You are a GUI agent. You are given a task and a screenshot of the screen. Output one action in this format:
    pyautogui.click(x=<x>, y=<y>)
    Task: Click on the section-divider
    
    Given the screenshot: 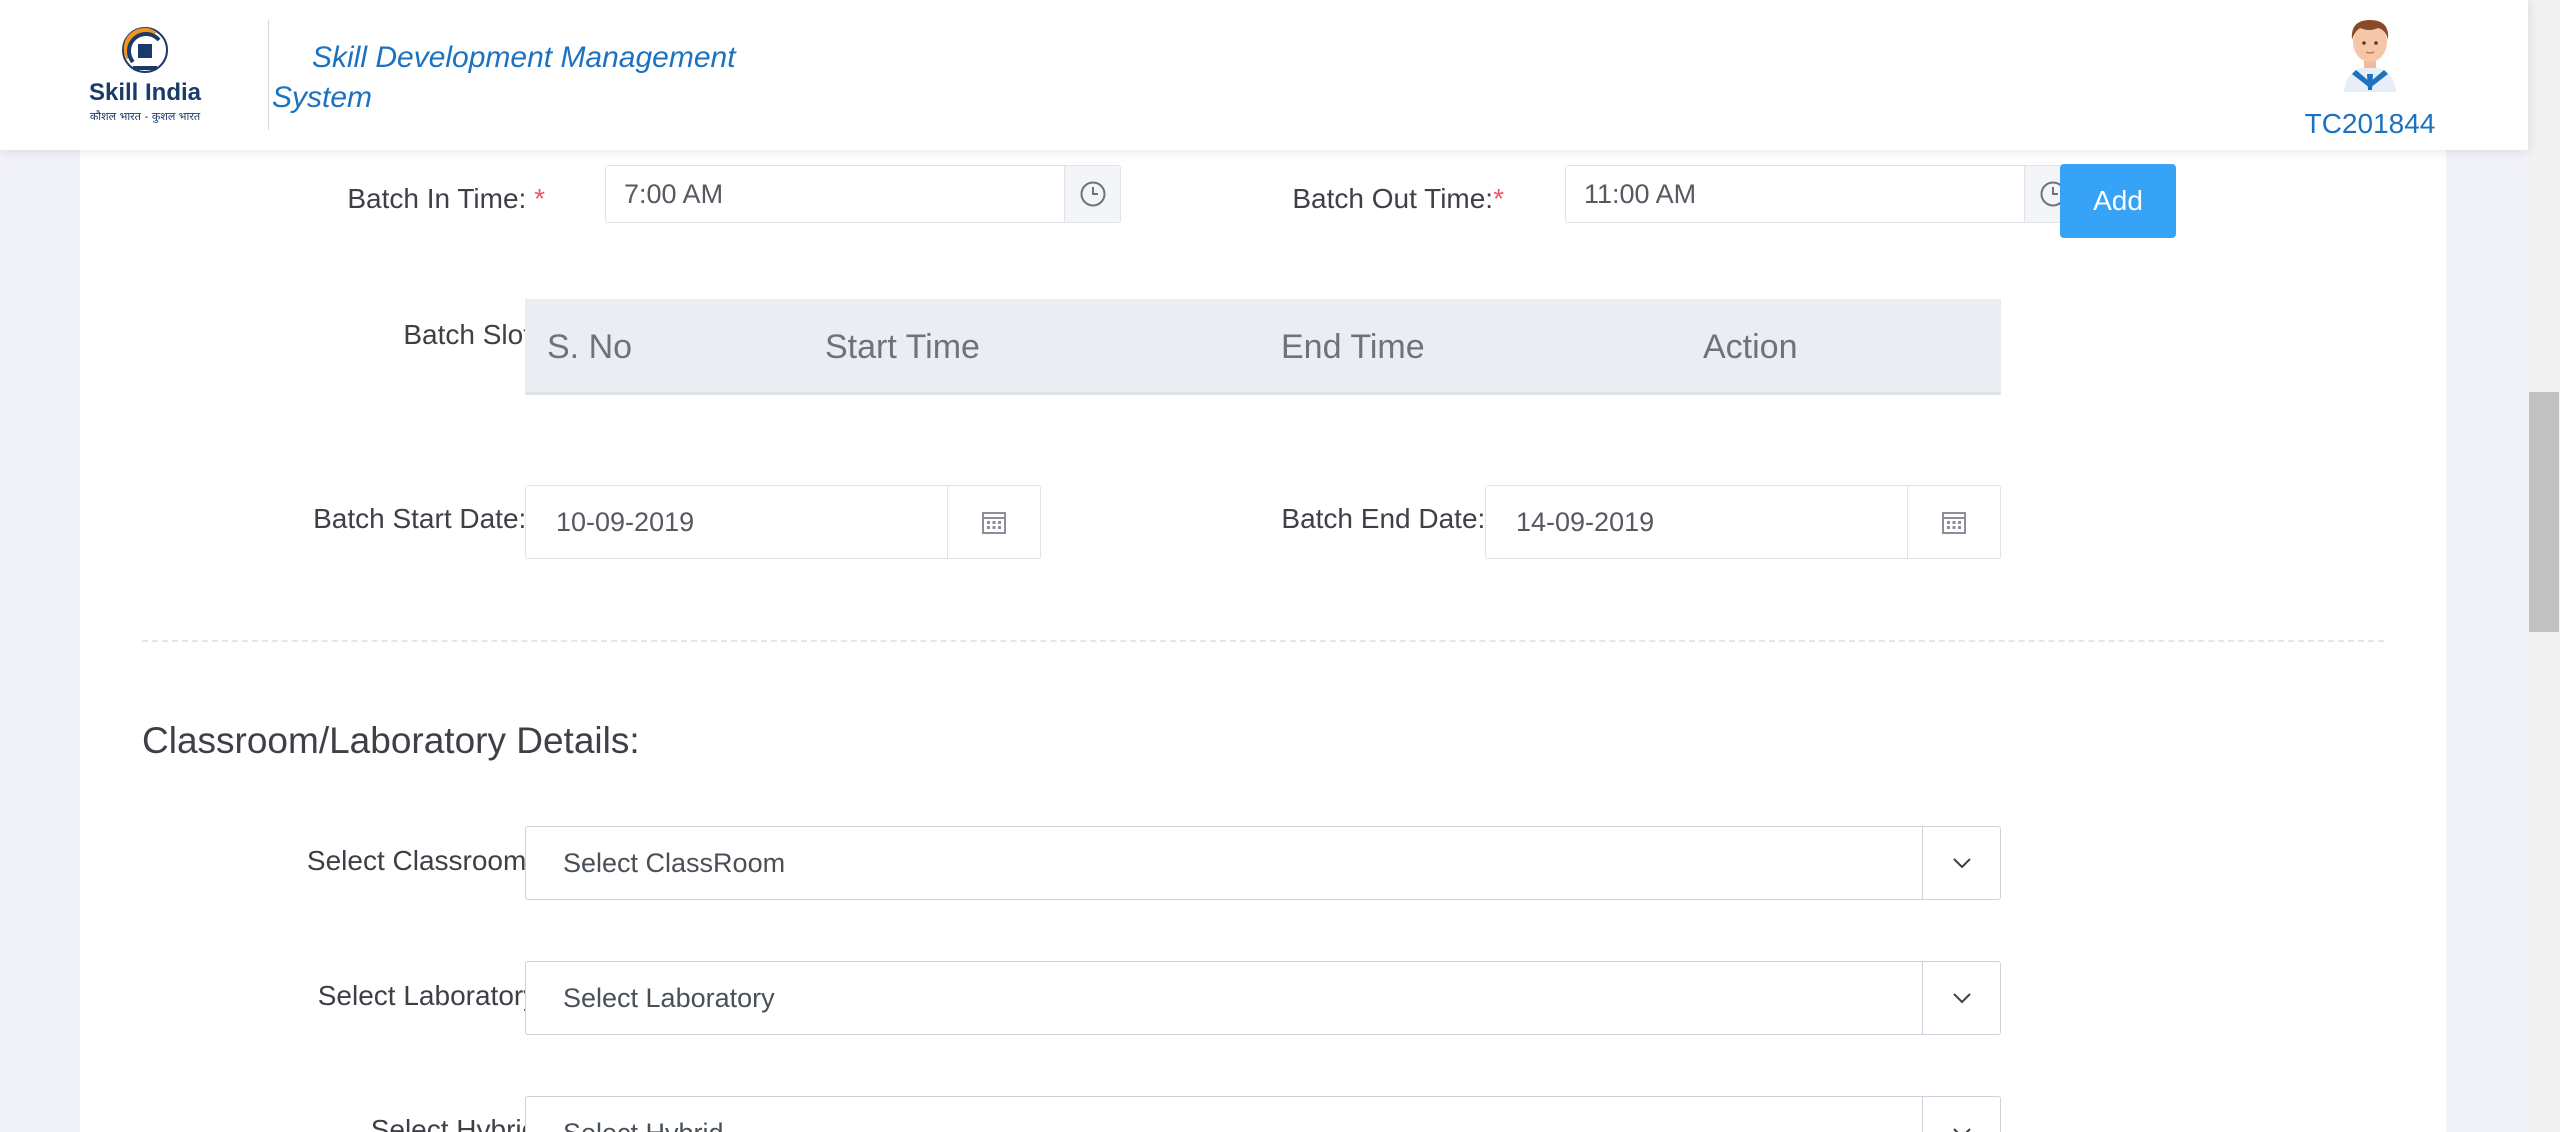 What is the action you would take?
    pyautogui.click(x=1263, y=641)
    